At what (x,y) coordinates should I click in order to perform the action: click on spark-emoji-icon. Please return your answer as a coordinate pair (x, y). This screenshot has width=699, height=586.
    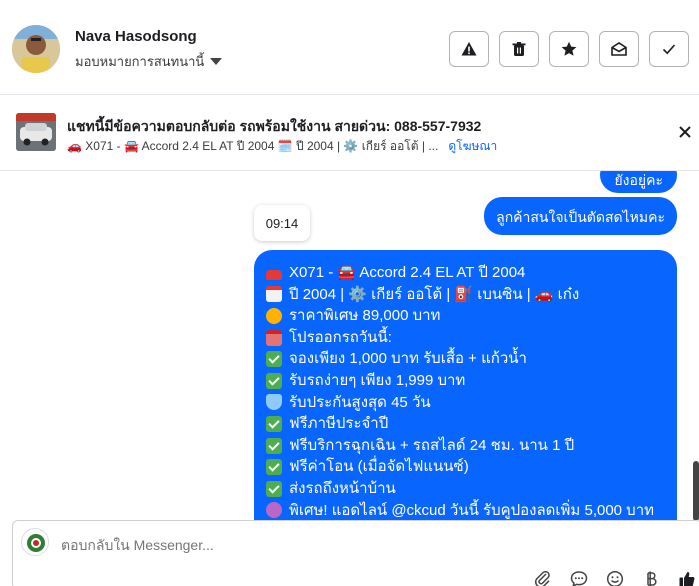
    Looking at the image, I should click on (274, 510).